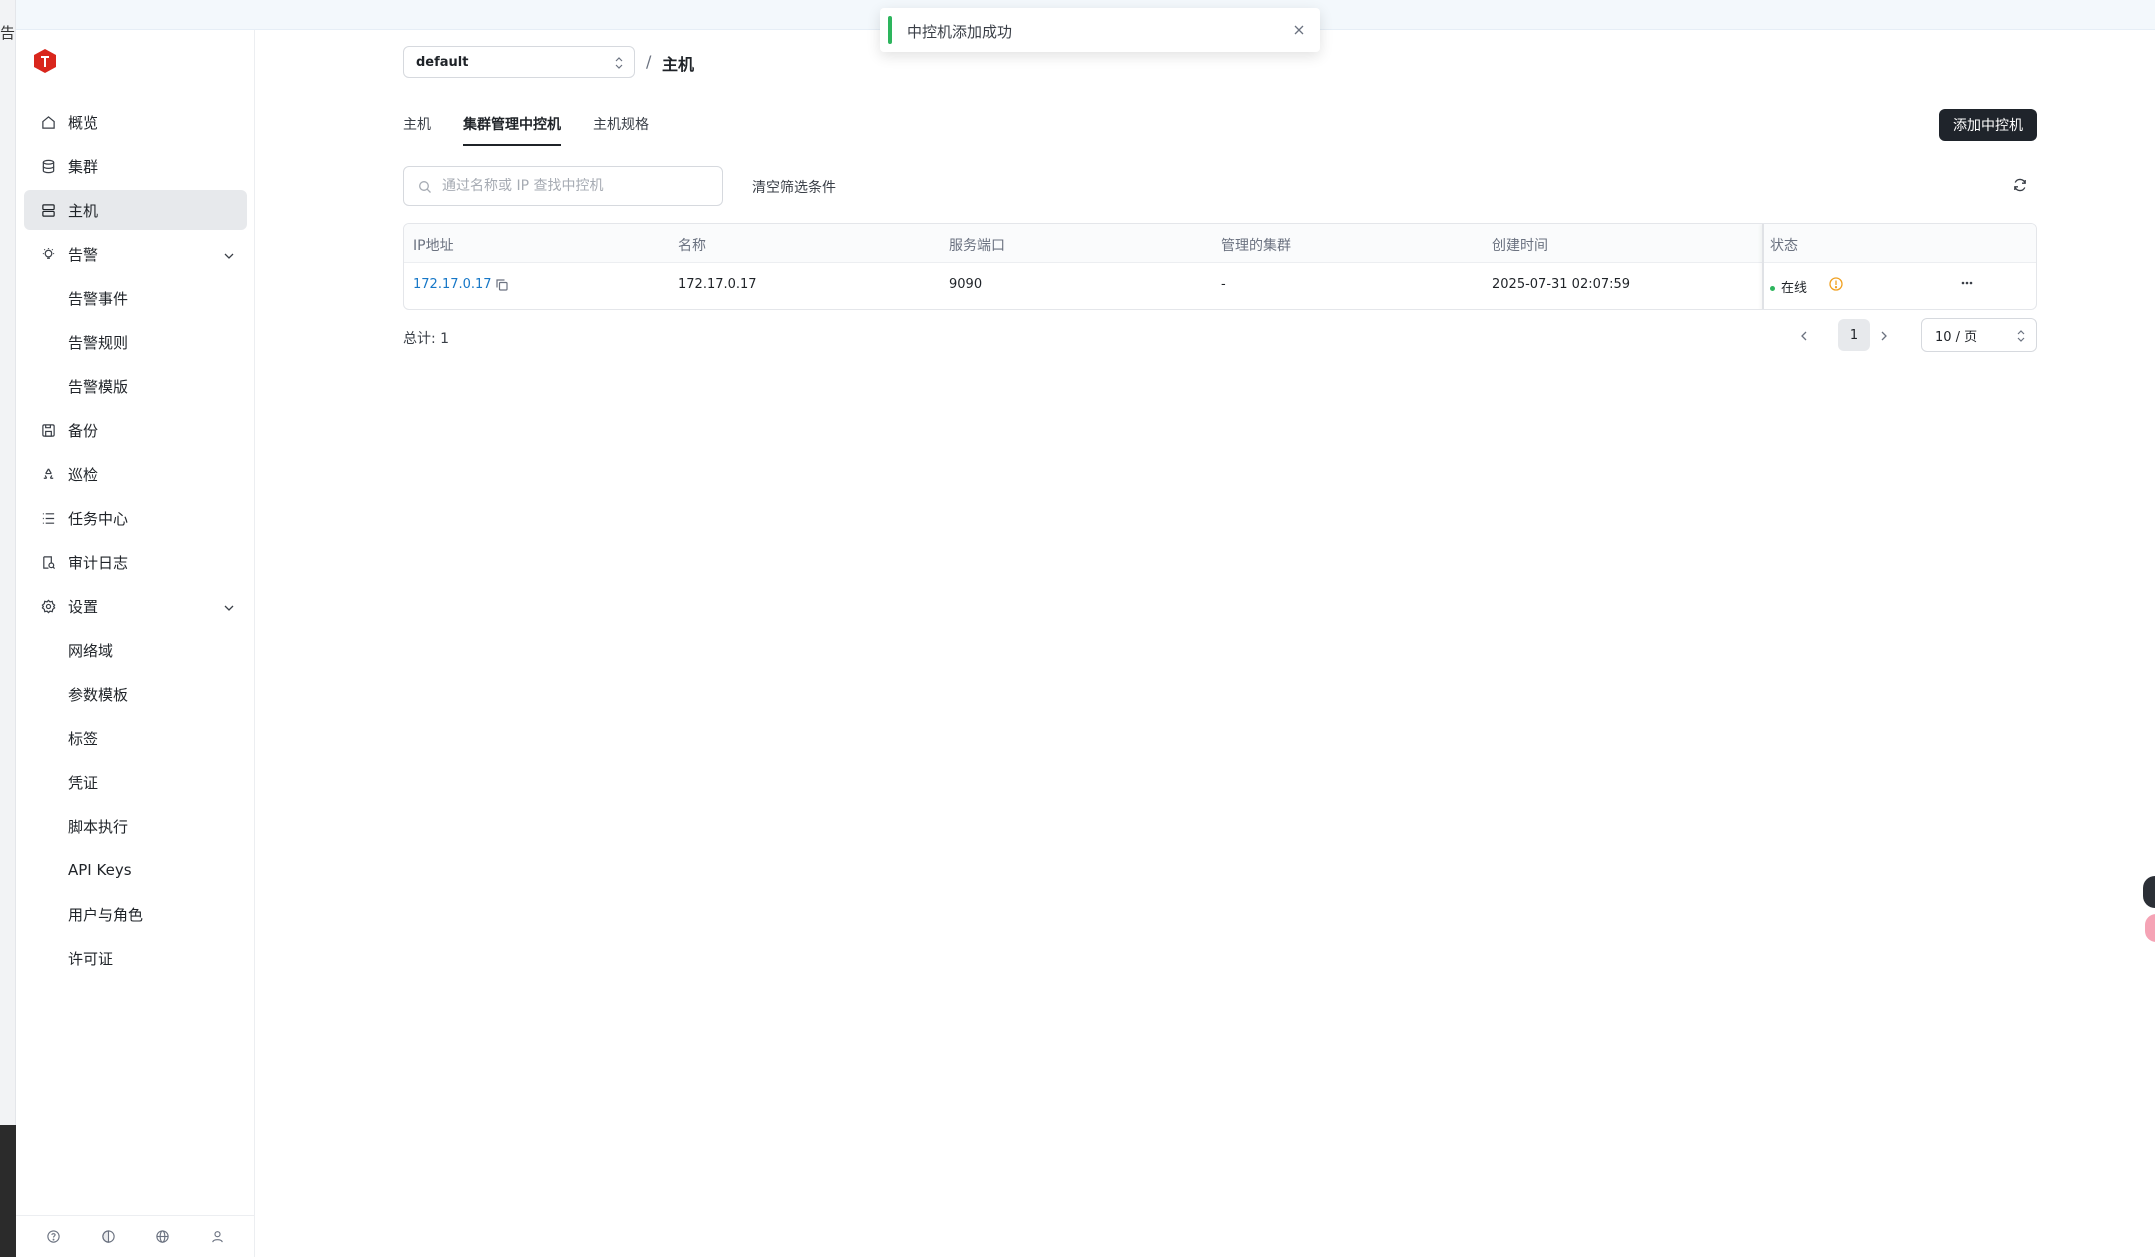 Image resolution: width=2155 pixels, height=1257 pixels. Describe the element at coordinates (135, 386) in the screenshot. I see `sidebar-item-alert-templates: 告警模版` at that location.